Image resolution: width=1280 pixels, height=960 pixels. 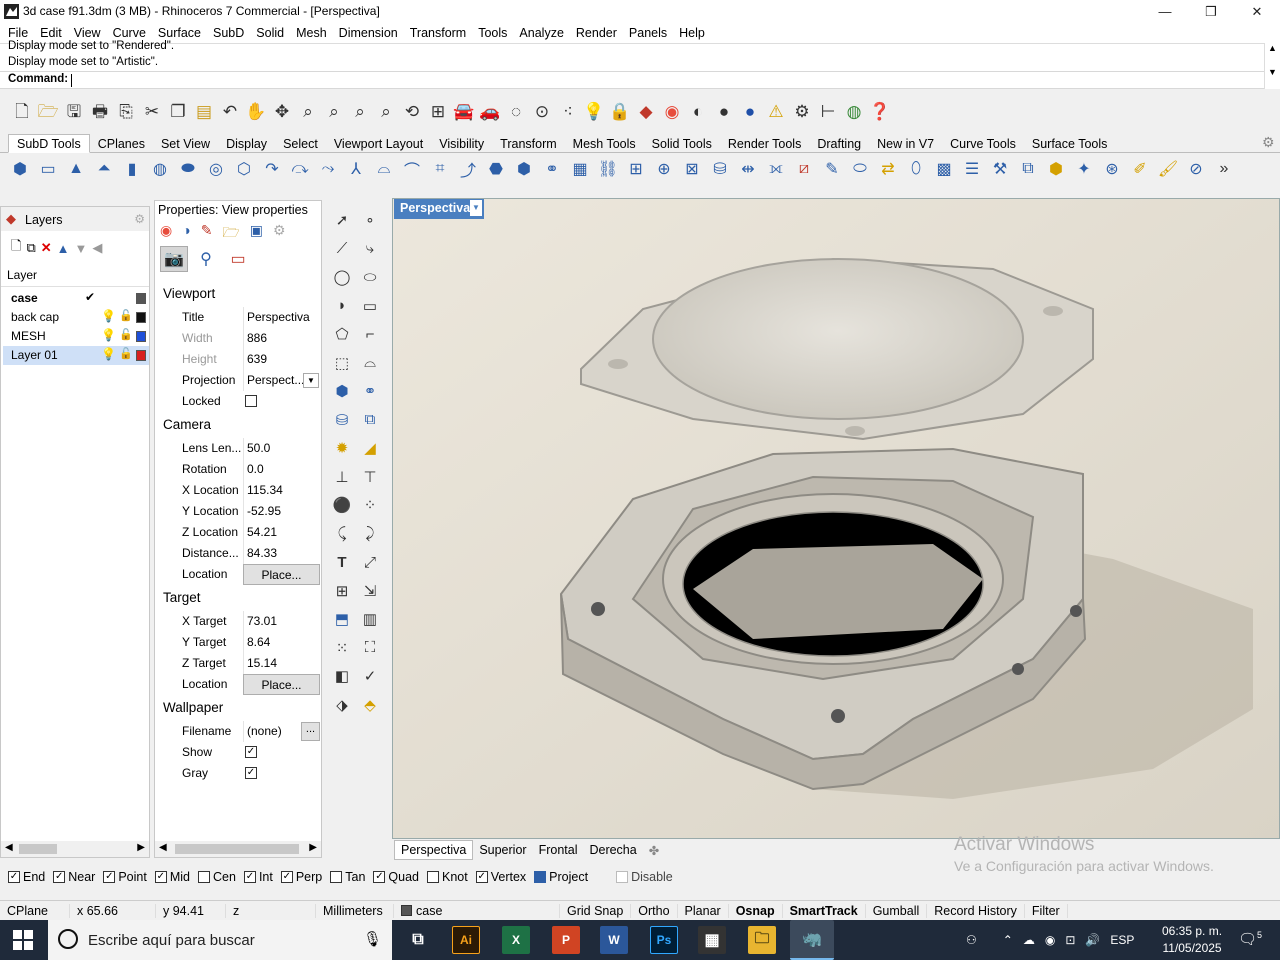 What do you see at coordinates (1122, 940) in the screenshot?
I see `language-indicator: ESP` at bounding box center [1122, 940].